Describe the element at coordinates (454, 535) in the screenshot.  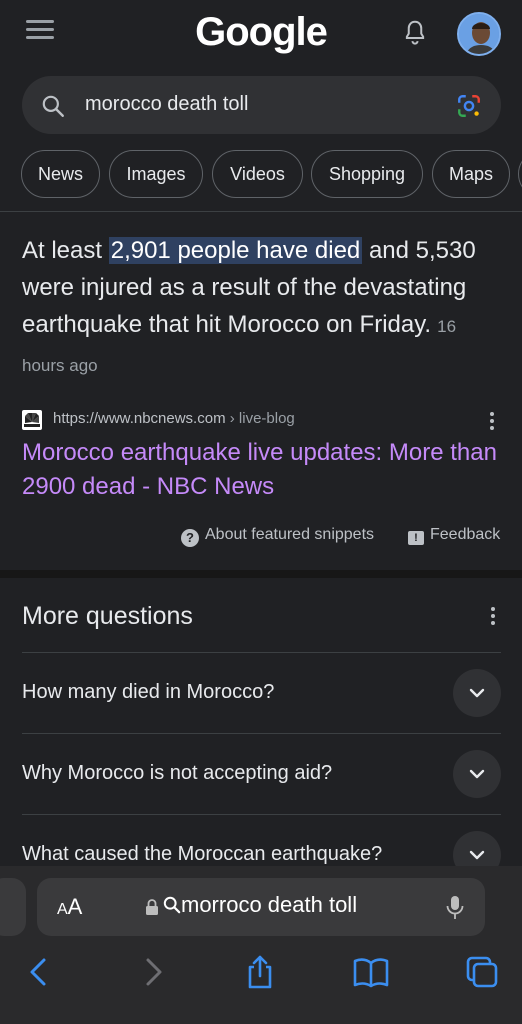
I see `feedback-link: ! Feedback` at that location.